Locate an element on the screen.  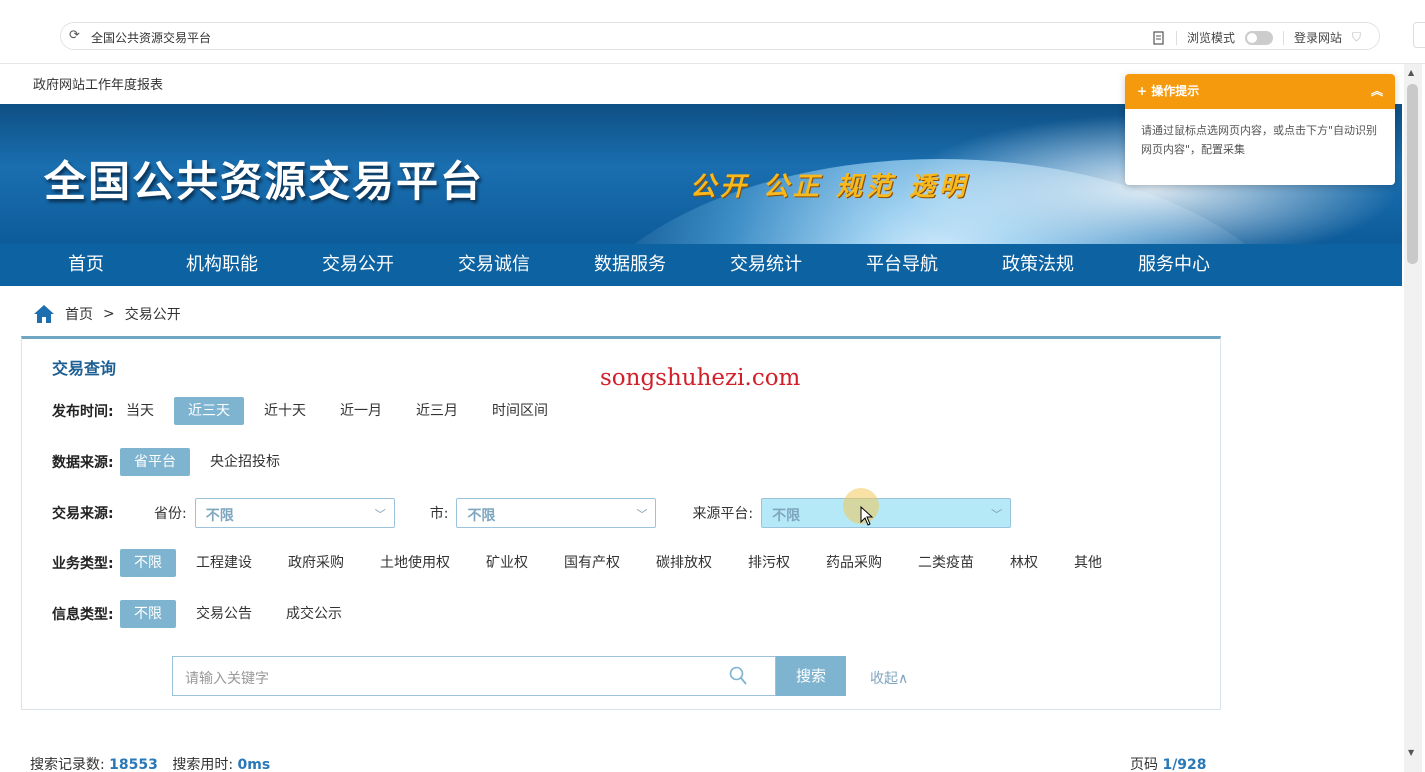
home-icon is located at coordinates (44, 314).